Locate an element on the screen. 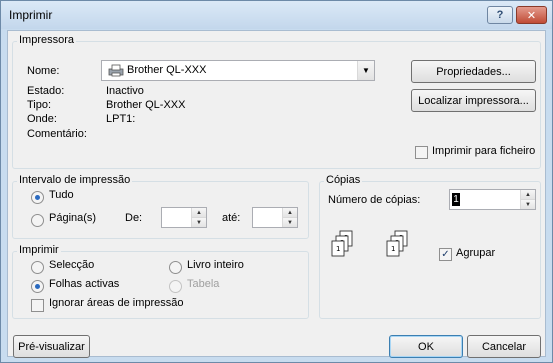 This screenshot has width=553, height=363. printer-name-value: Brother QL-XXX is located at coordinates (167, 70).